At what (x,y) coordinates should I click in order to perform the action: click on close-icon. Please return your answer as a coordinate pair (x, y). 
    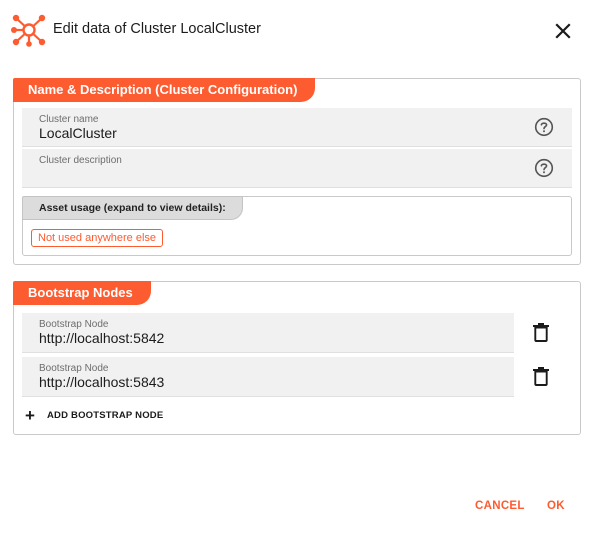
    Looking at the image, I should click on (563, 31).